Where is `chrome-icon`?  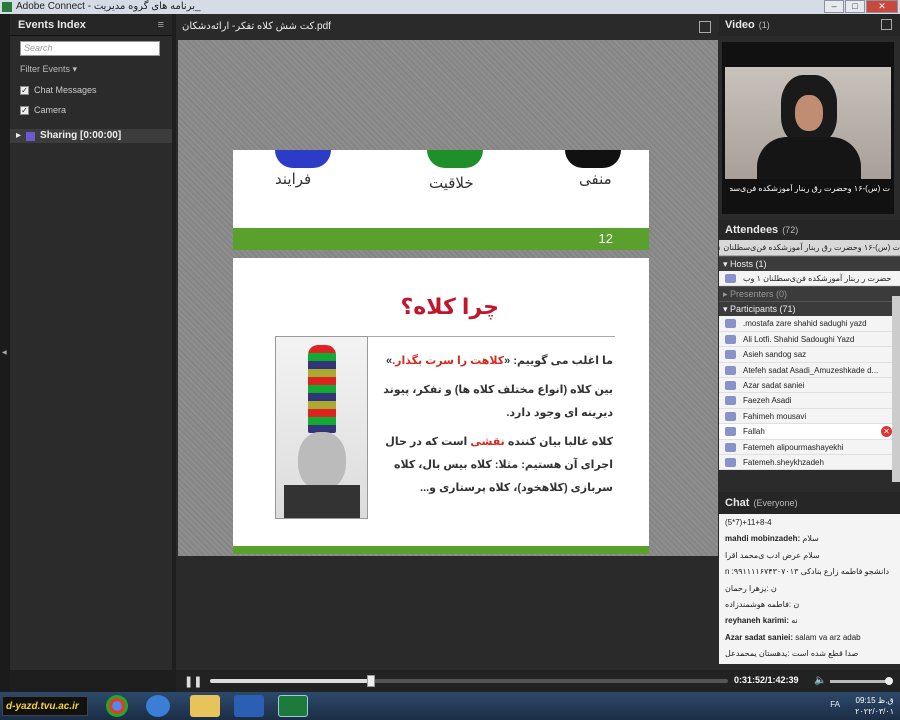
chrome-icon is located at coordinates (117, 706).